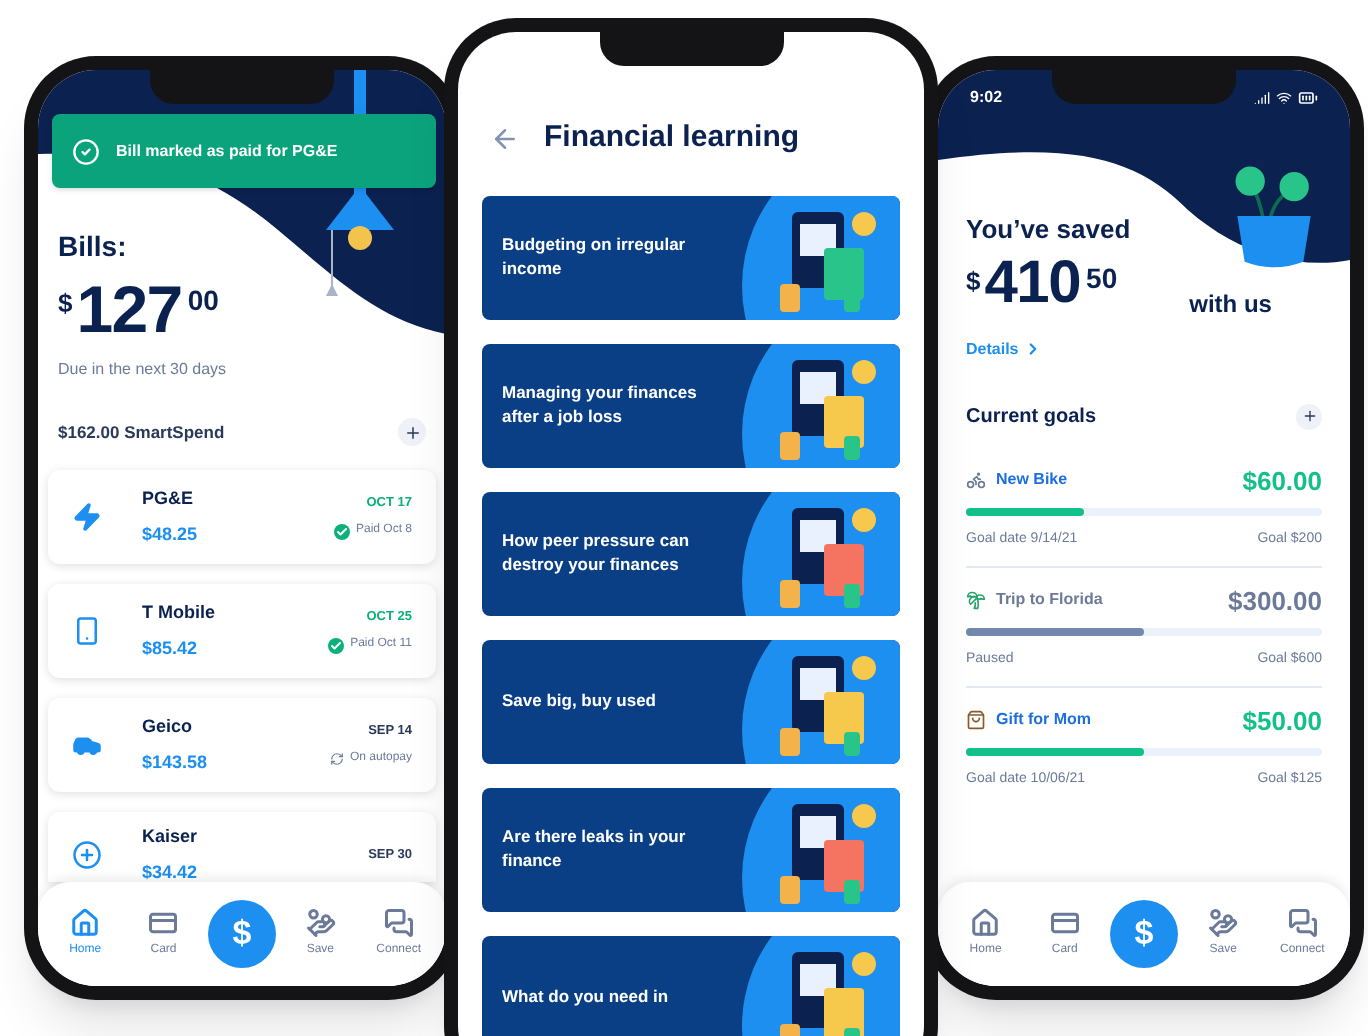 The height and width of the screenshot is (1036, 1368). What do you see at coordinates (86, 151) in the screenshot?
I see `check-circle-icon` at bounding box center [86, 151].